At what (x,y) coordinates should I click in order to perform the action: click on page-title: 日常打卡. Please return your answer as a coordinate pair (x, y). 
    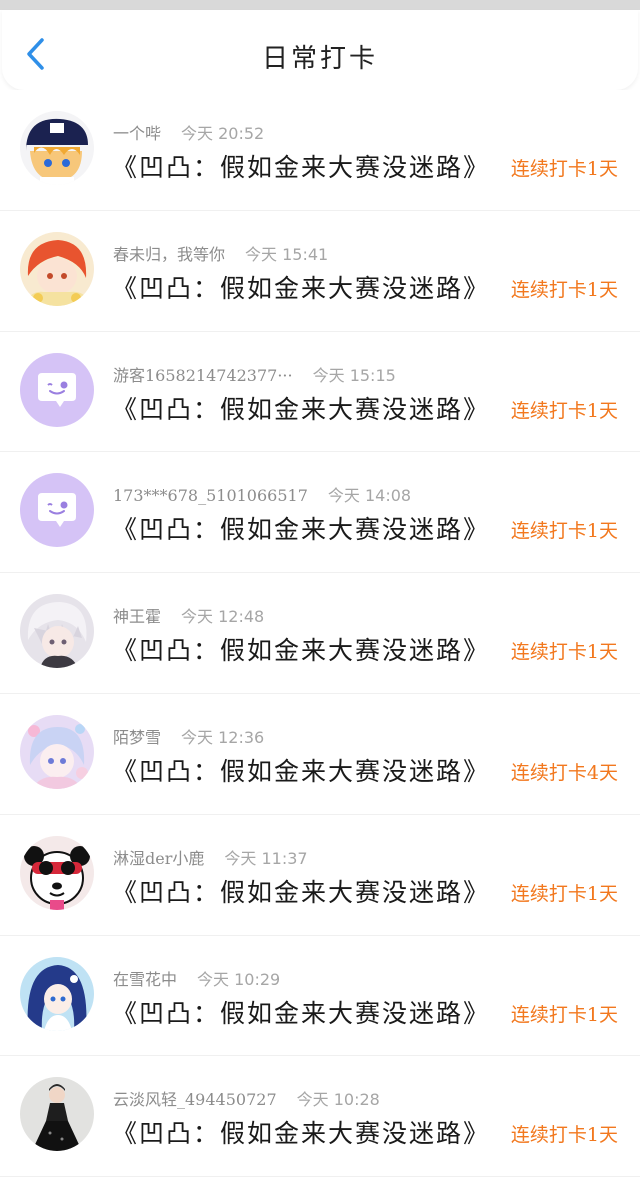
    Looking at the image, I should click on (319, 59).